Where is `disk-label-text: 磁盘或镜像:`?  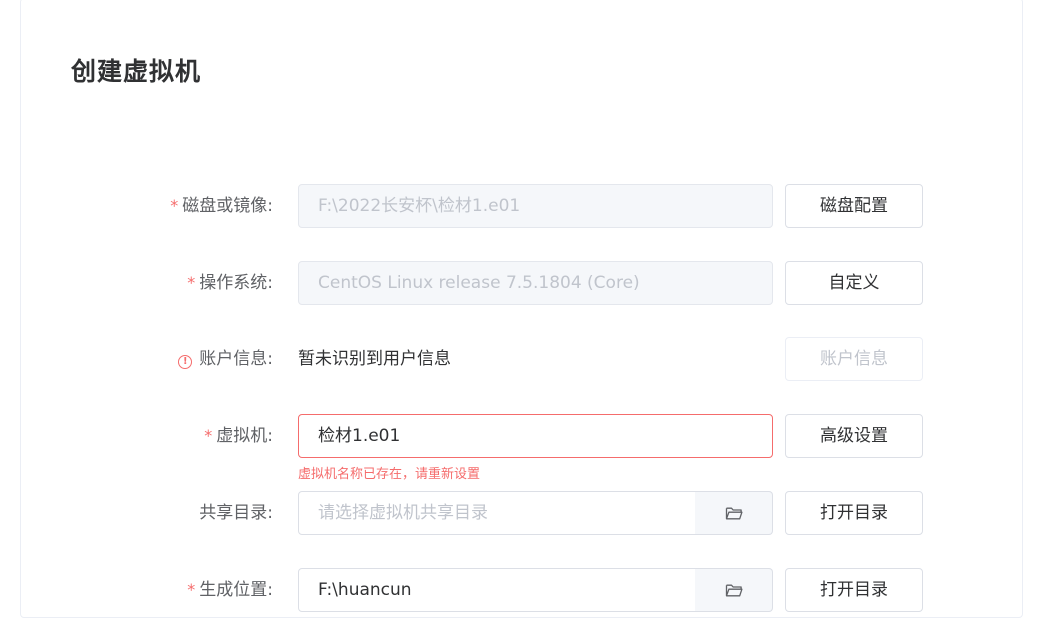
disk-label-text: 磁盘或镜像: is located at coordinates (227, 206).